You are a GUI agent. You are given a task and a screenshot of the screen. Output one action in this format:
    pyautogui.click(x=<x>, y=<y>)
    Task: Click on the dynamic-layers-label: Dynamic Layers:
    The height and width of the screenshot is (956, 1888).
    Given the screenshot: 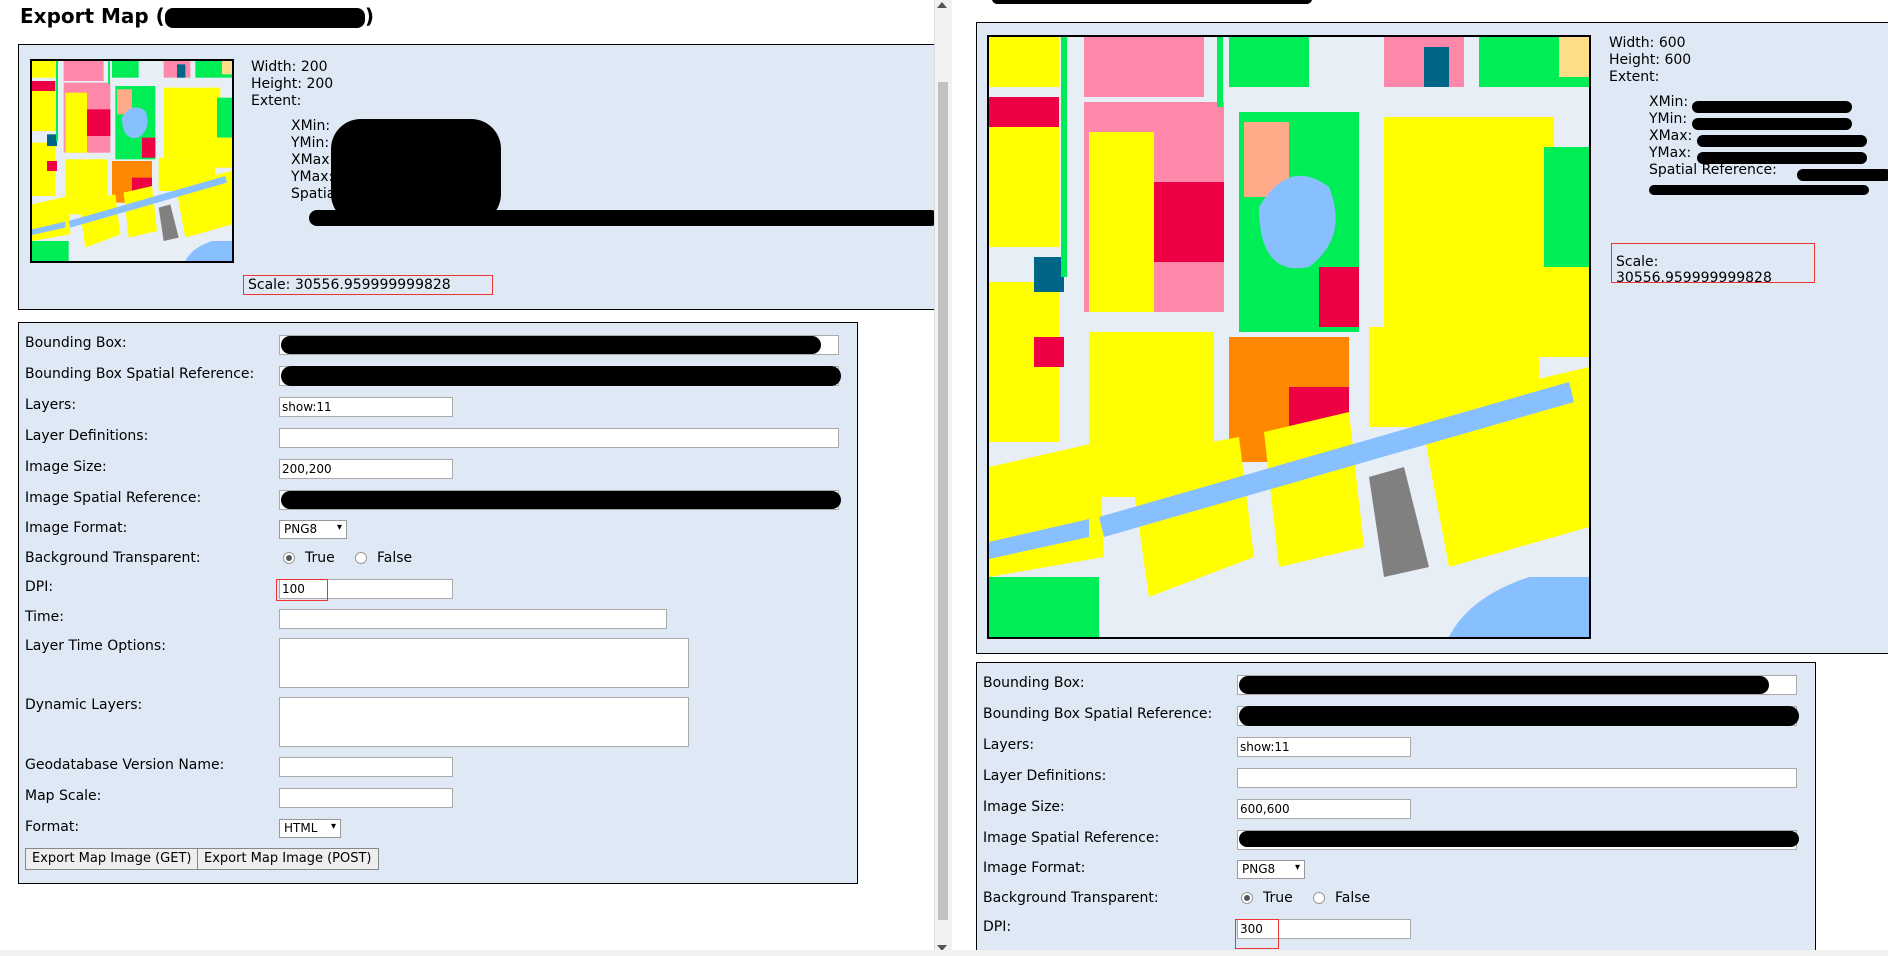 What is the action you would take?
    pyautogui.click(x=84, y=705)
    